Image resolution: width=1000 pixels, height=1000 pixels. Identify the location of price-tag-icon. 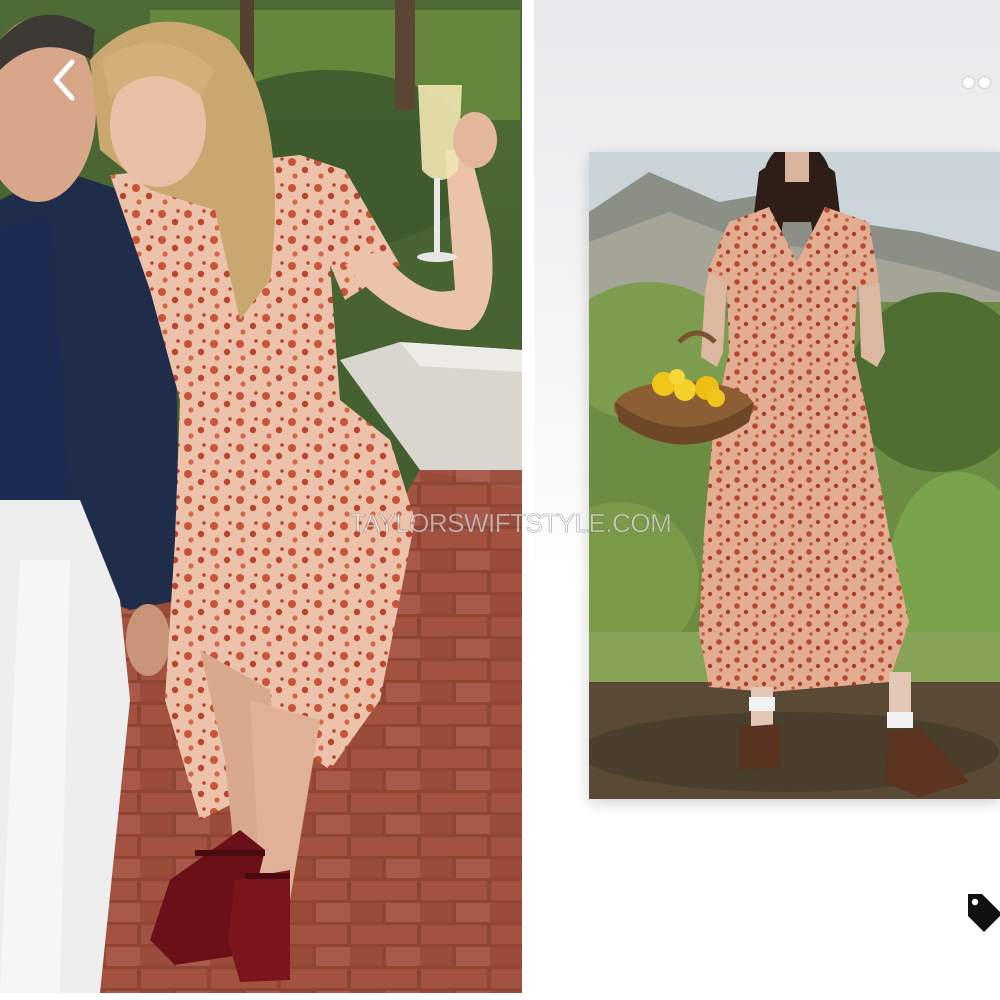
(984, 913).